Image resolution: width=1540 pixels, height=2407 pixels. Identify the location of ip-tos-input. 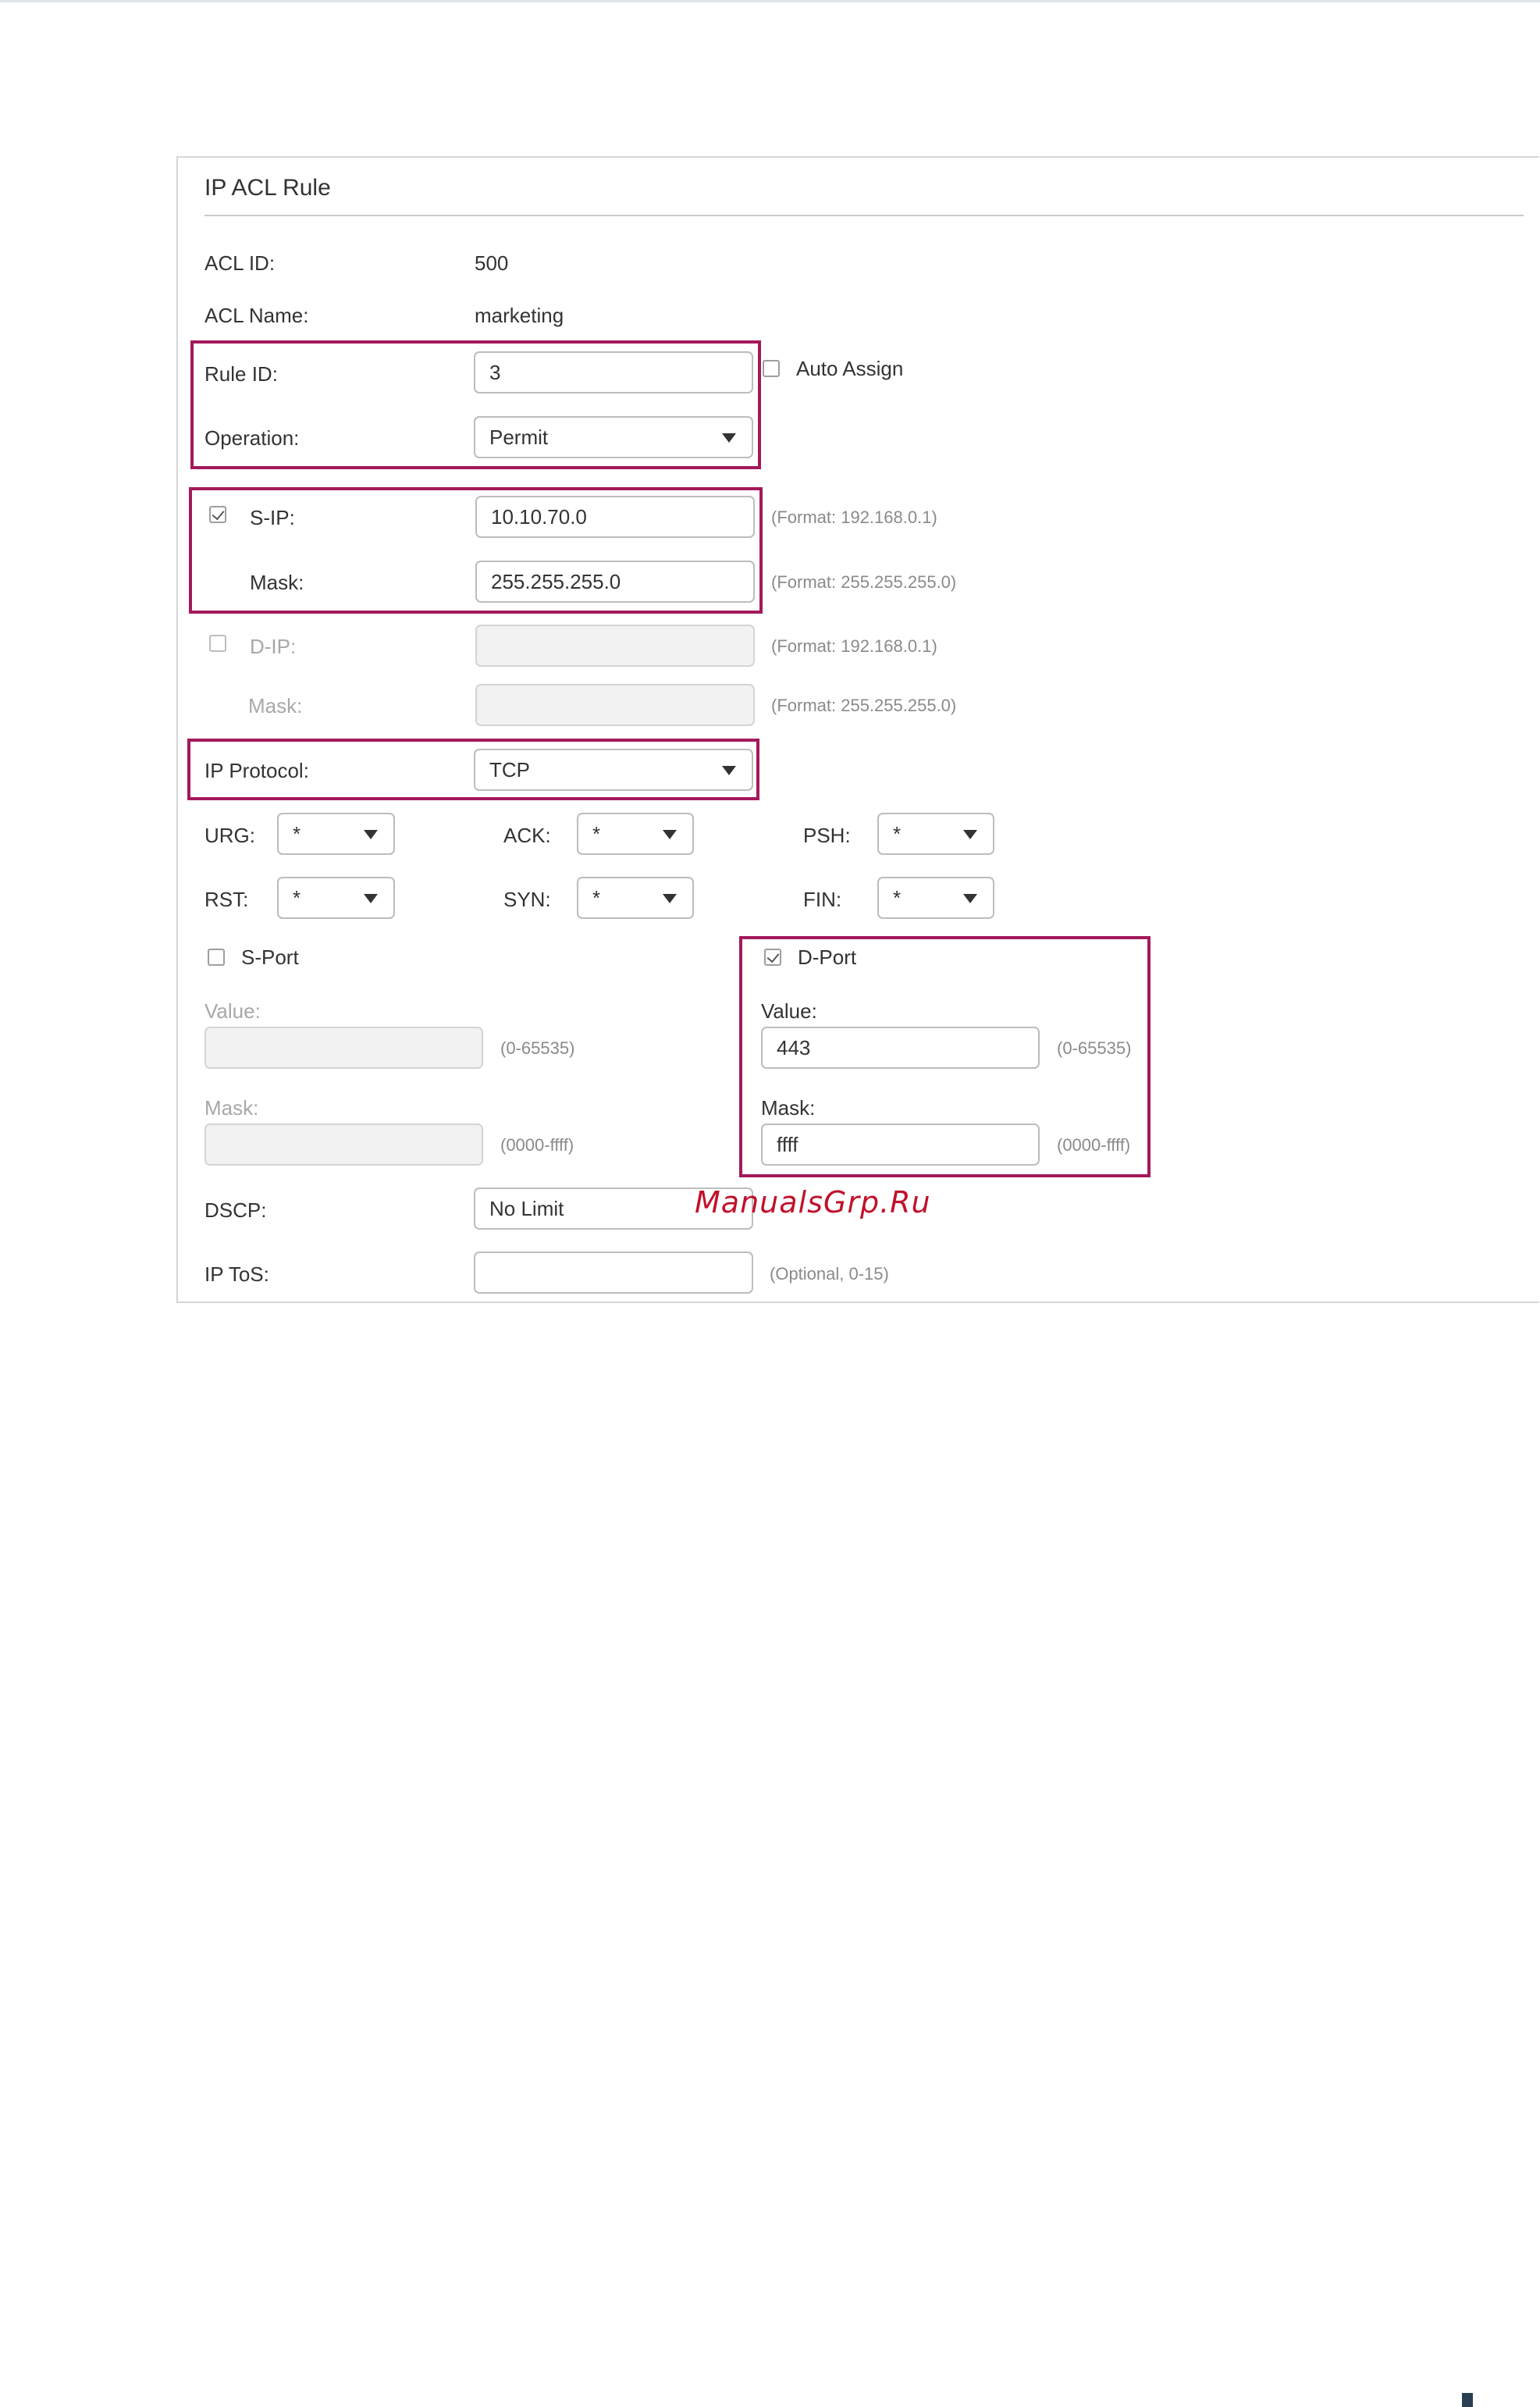
(613, 1273).